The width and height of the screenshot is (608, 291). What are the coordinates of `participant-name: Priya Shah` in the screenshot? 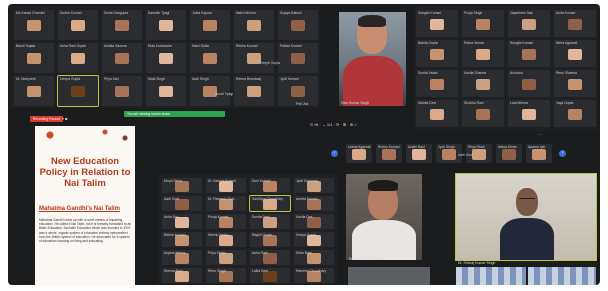 It's located at (476, 147).